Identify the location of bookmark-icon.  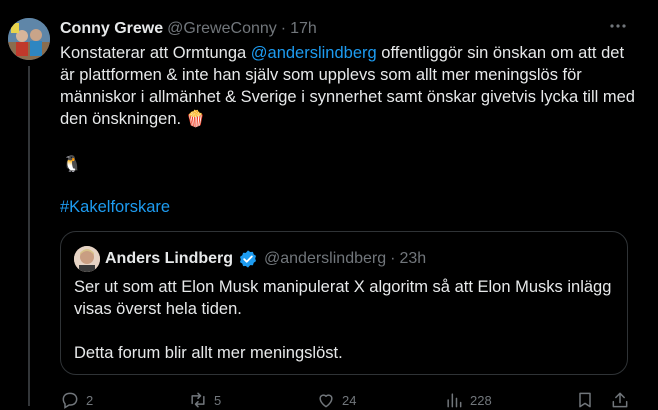
(585, 400).